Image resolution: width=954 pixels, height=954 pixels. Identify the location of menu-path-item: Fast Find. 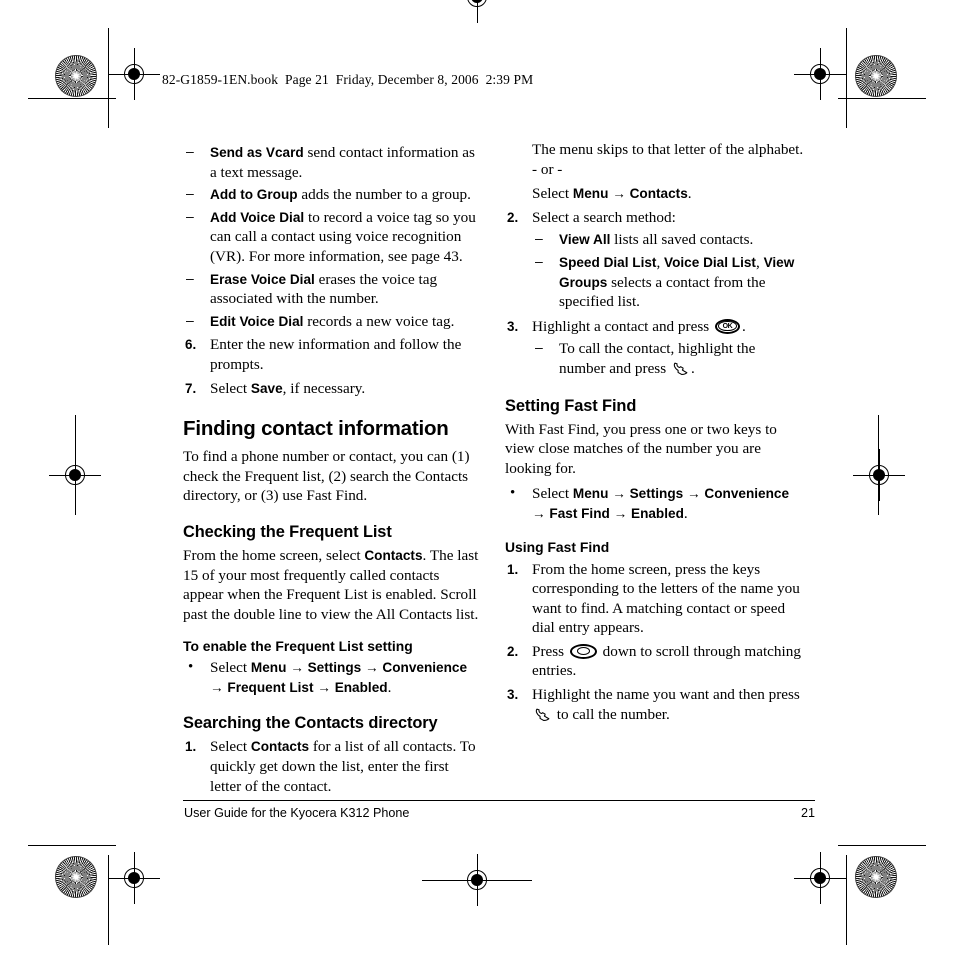
(579, 513).